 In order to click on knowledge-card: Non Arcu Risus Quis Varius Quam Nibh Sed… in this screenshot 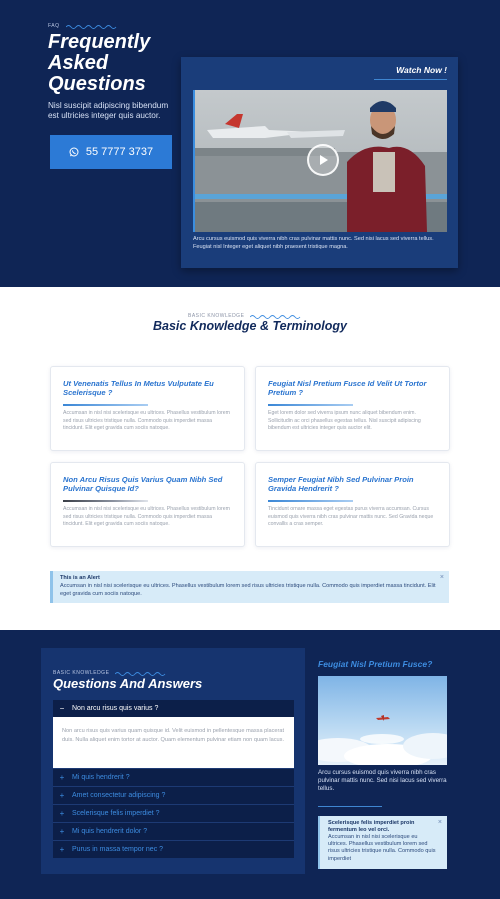, I will do `click(147, 504)`.